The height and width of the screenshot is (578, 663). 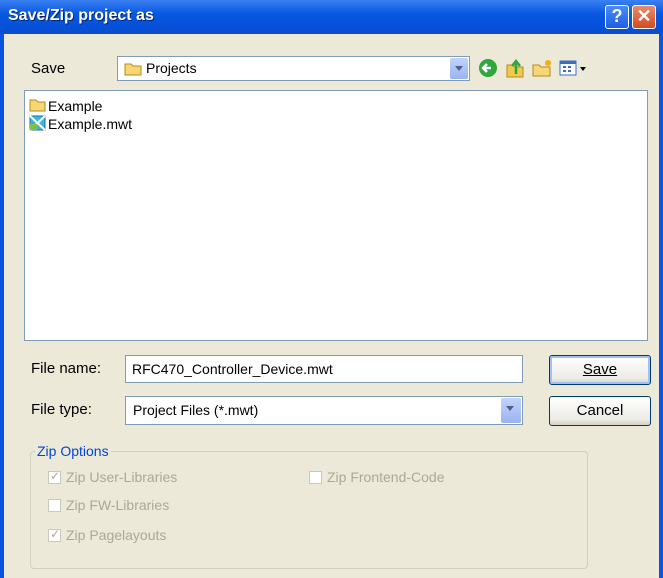 What do you see at coordinates (386, 477) in the screenshot?
I see `zip-frontend-code-label: Zip Frontend-Code` at bounding box center [386, 477].